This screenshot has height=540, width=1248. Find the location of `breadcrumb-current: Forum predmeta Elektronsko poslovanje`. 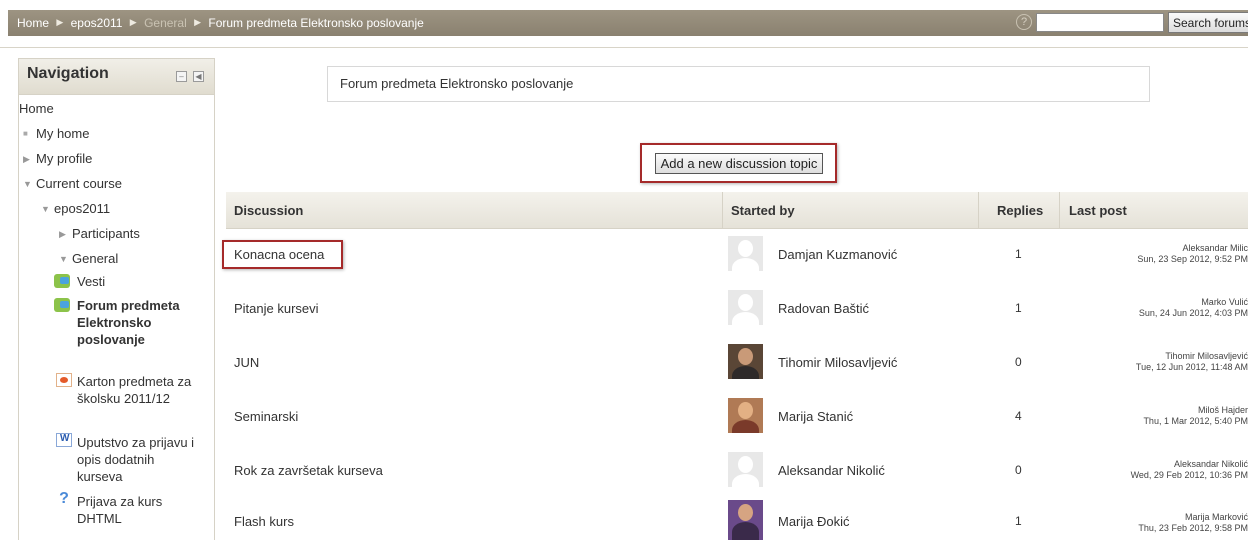

breadcrumb-current: Forum predmeta Elektronsko poslovanje is located at coordinates (316, 22).